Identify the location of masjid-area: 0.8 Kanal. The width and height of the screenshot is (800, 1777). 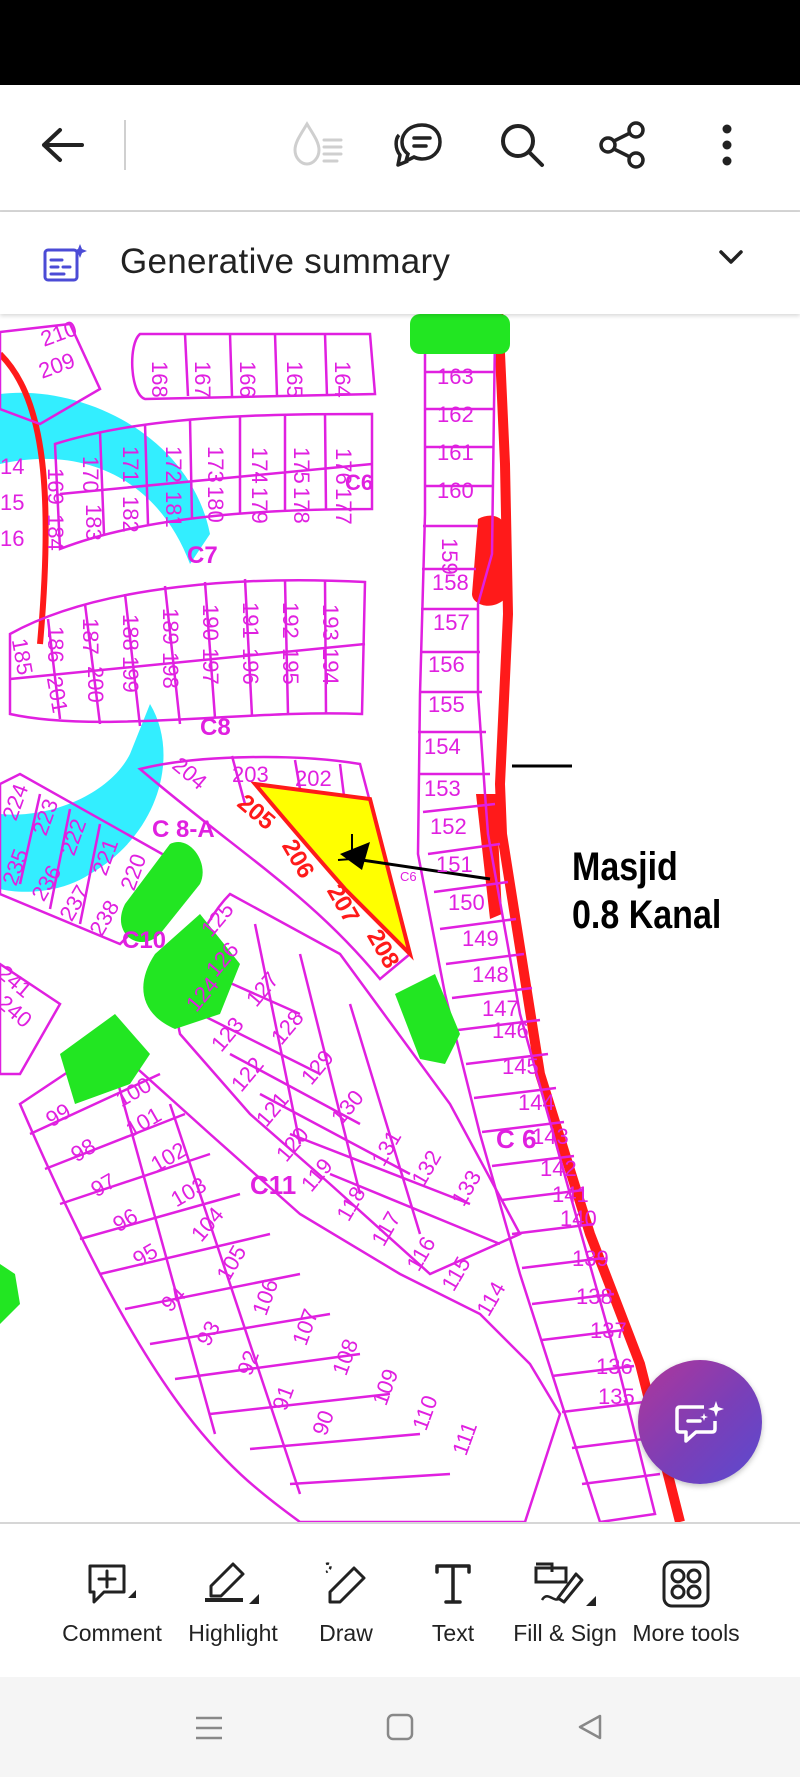
(647, 915).